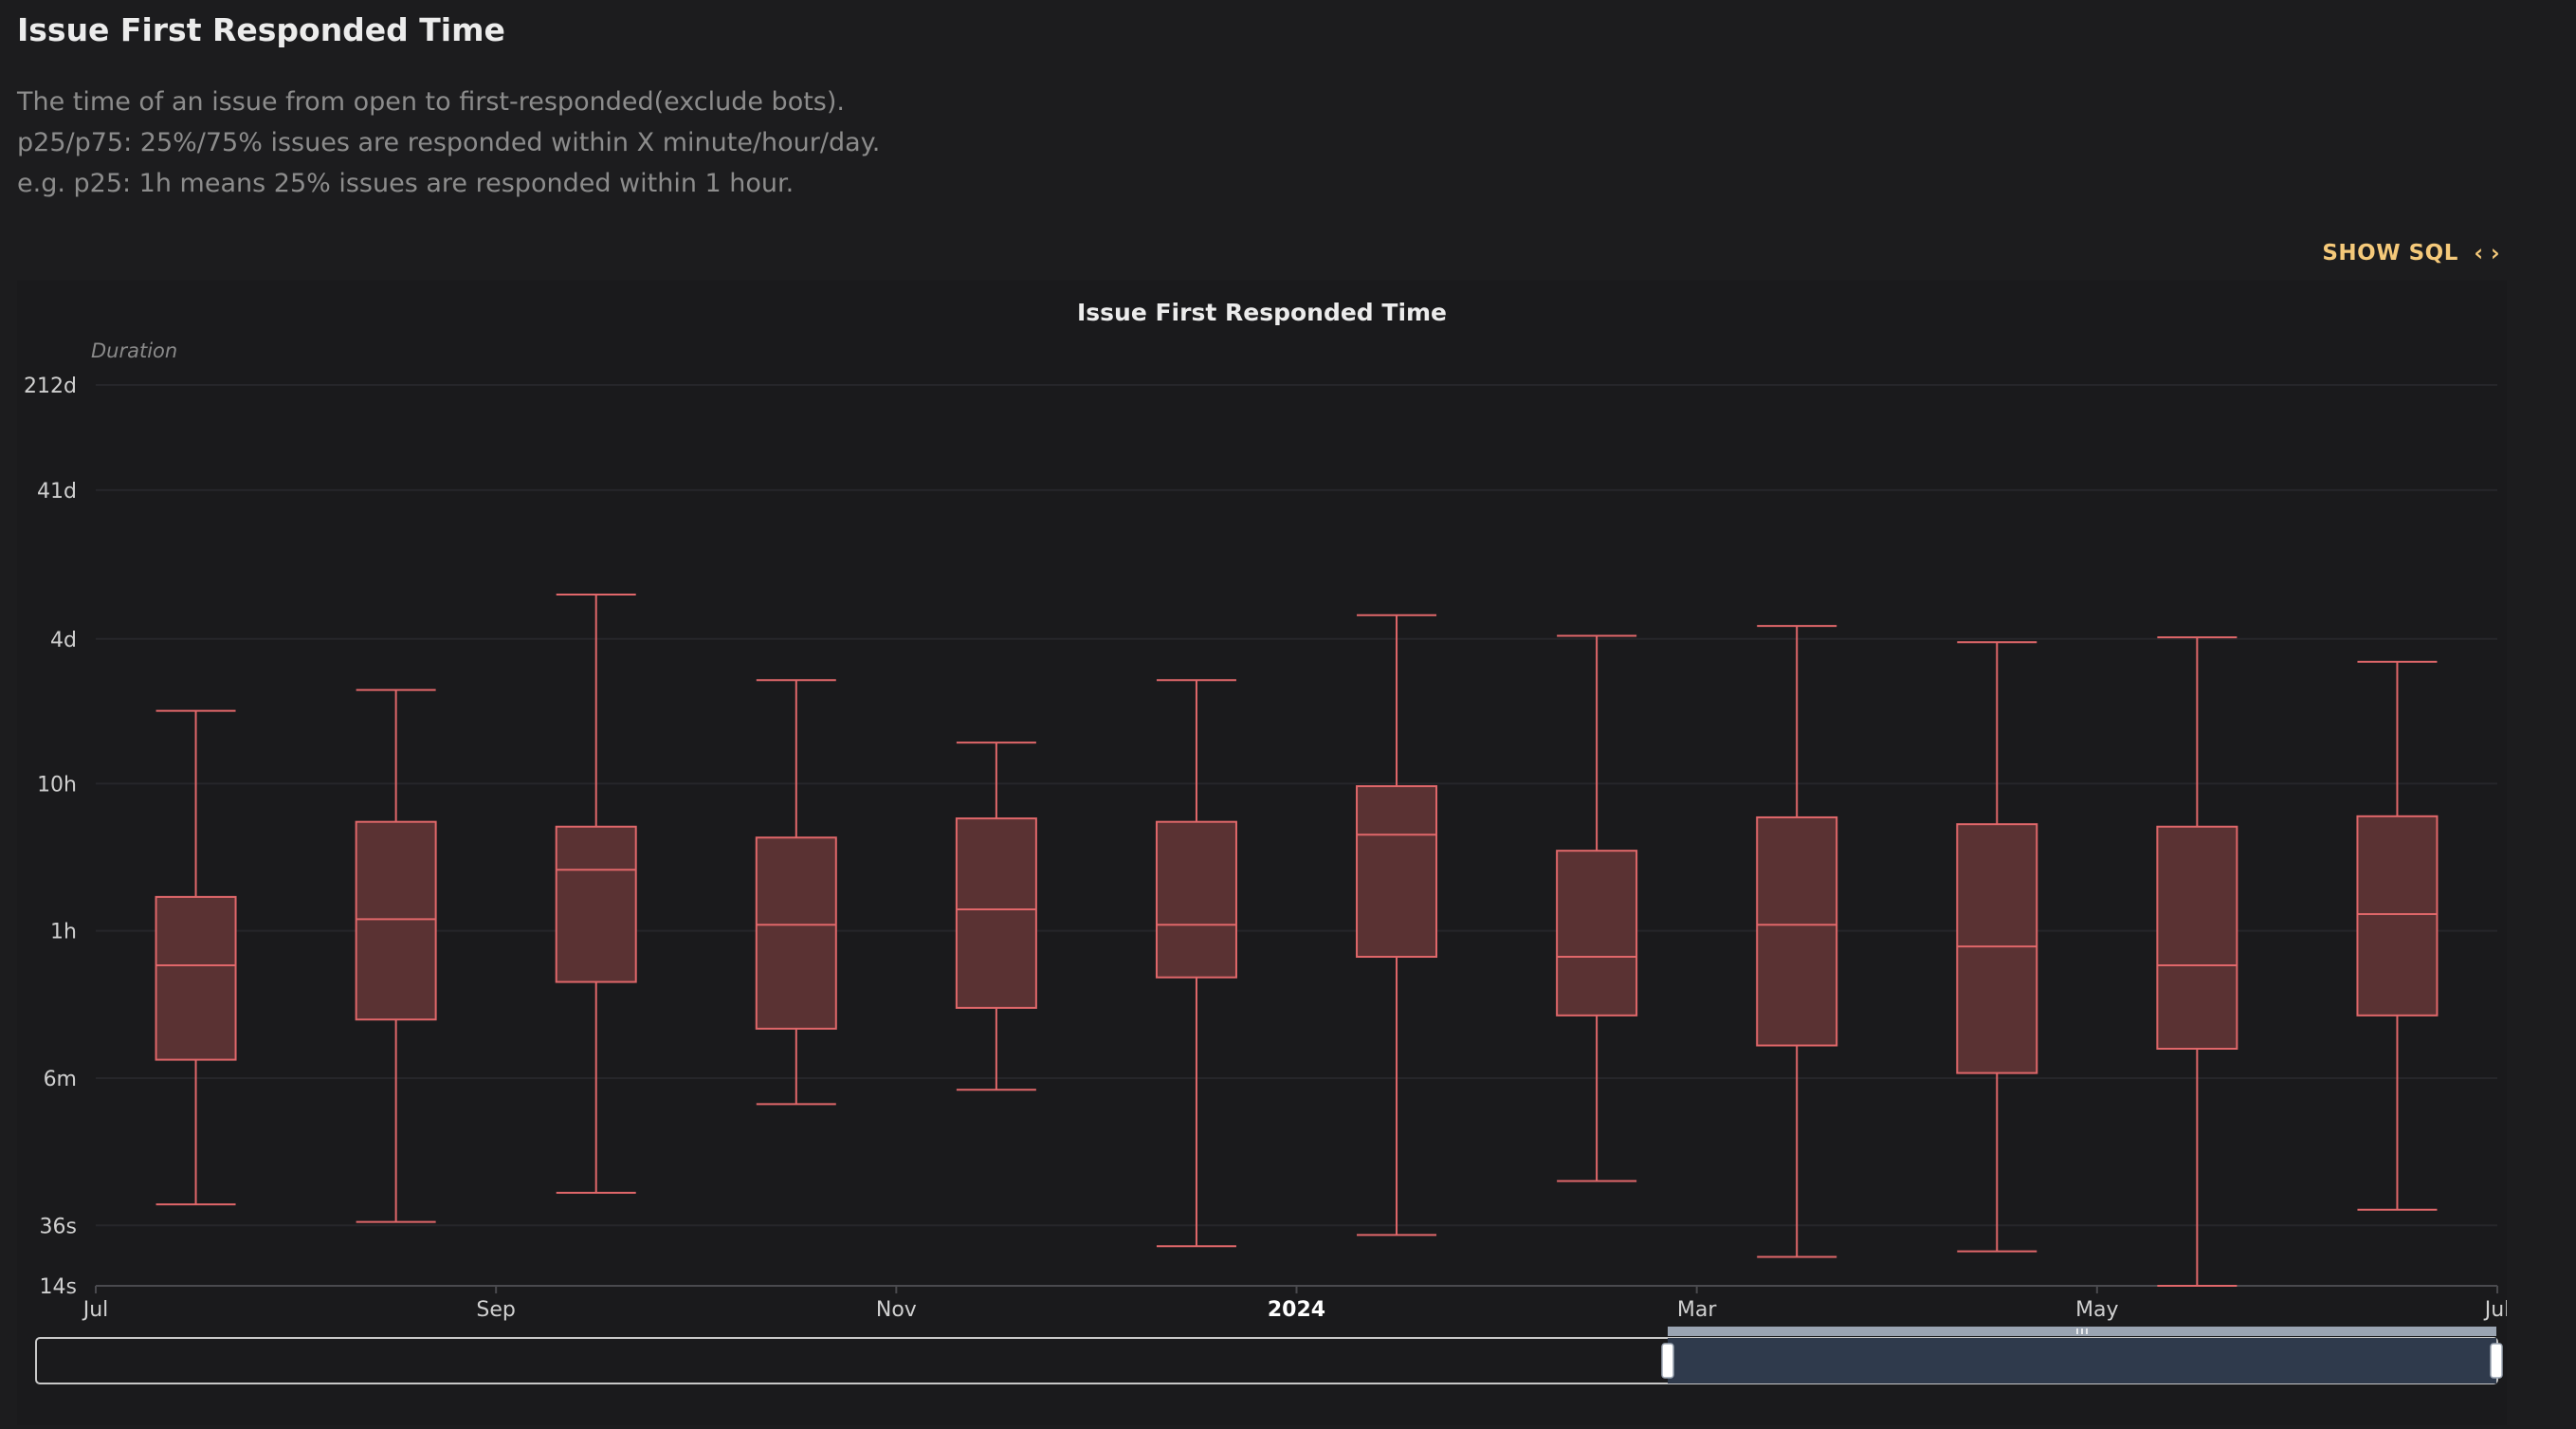 Image resolution: width=2576 pixels, height=1429 pixels. I want to click on x-tick-label: Sep, so click(495, 1310).